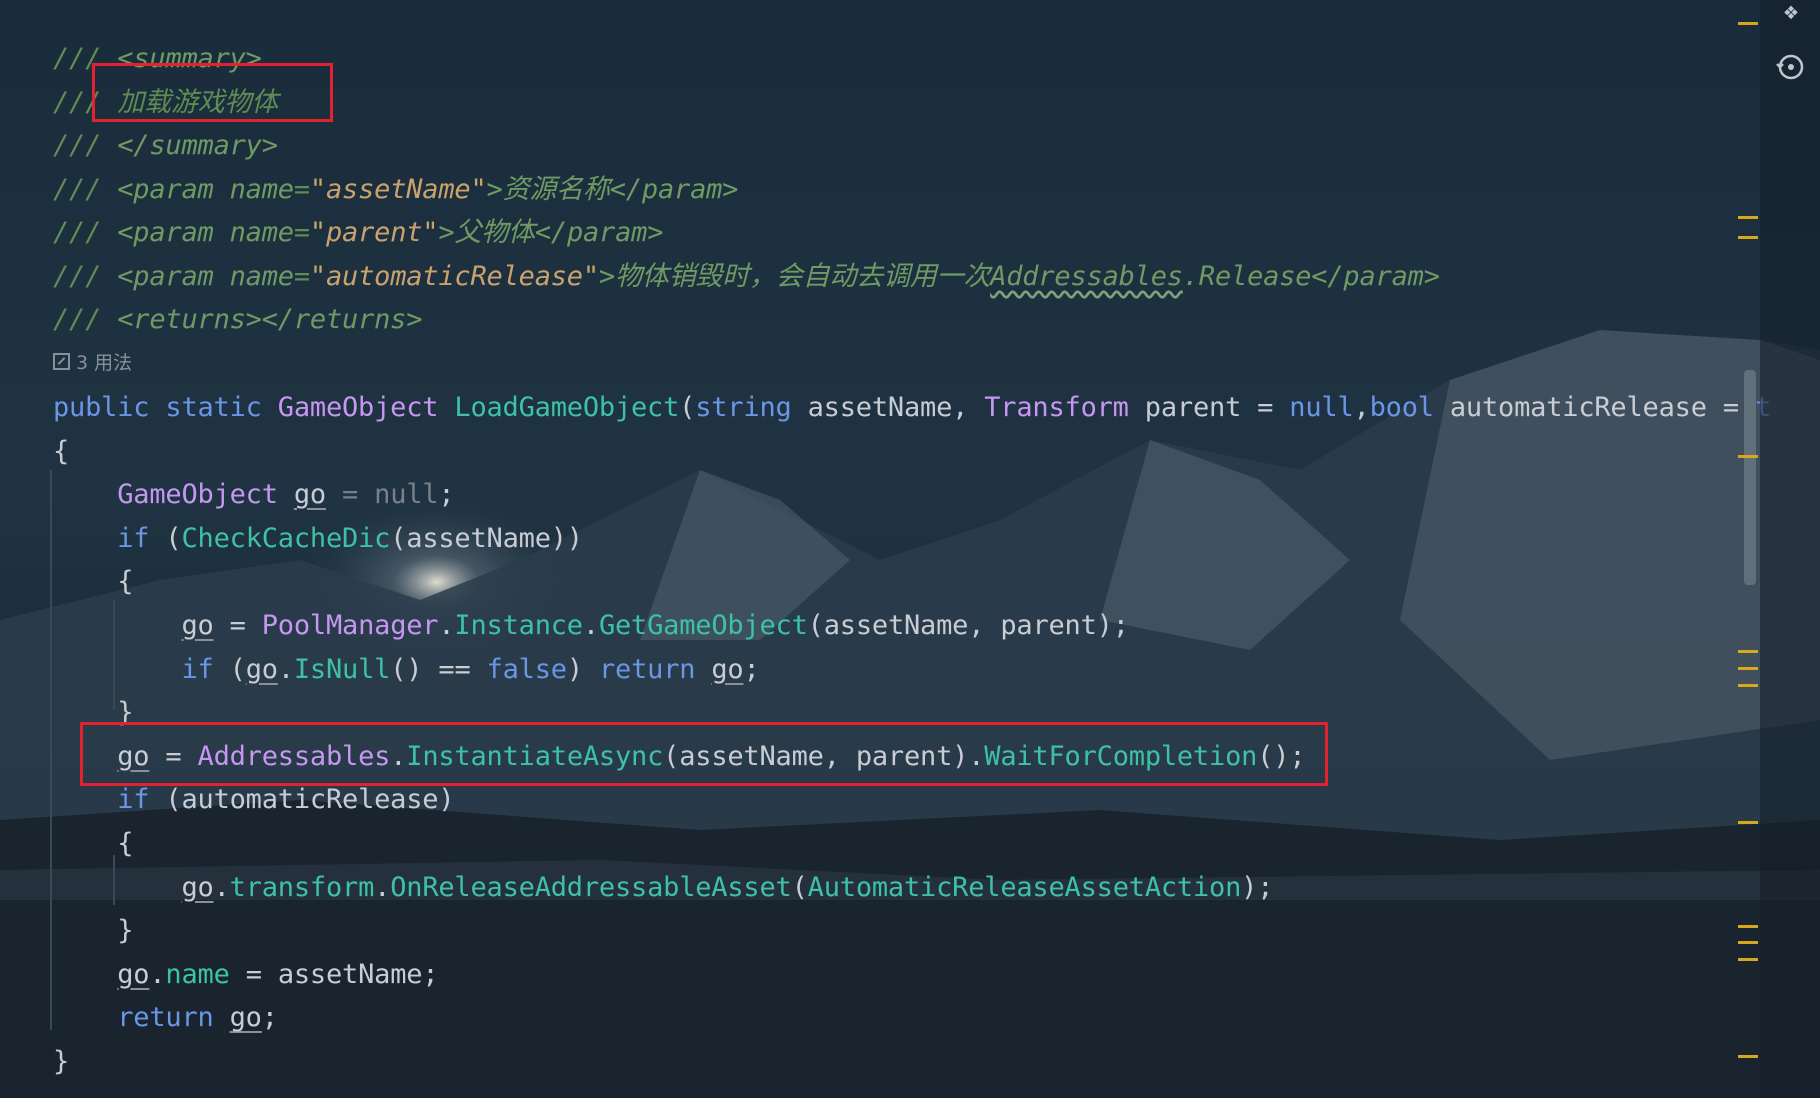 This screenshot has height=1098, width=1820. Describe the element at coordinates (310, 800) in the screenshot. I see `code-token: (automaticRelease)` at that location.